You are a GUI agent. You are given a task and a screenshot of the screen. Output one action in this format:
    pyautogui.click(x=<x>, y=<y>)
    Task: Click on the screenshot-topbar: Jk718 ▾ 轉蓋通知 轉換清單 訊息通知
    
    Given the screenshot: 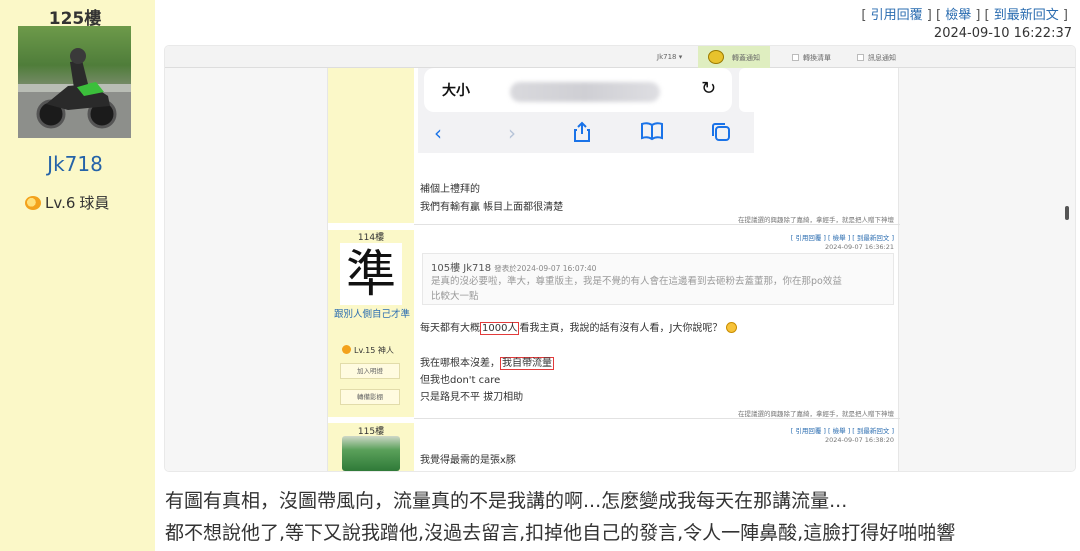 What is the action you would take?
    pyautogui.click(x=620, y=57)
    